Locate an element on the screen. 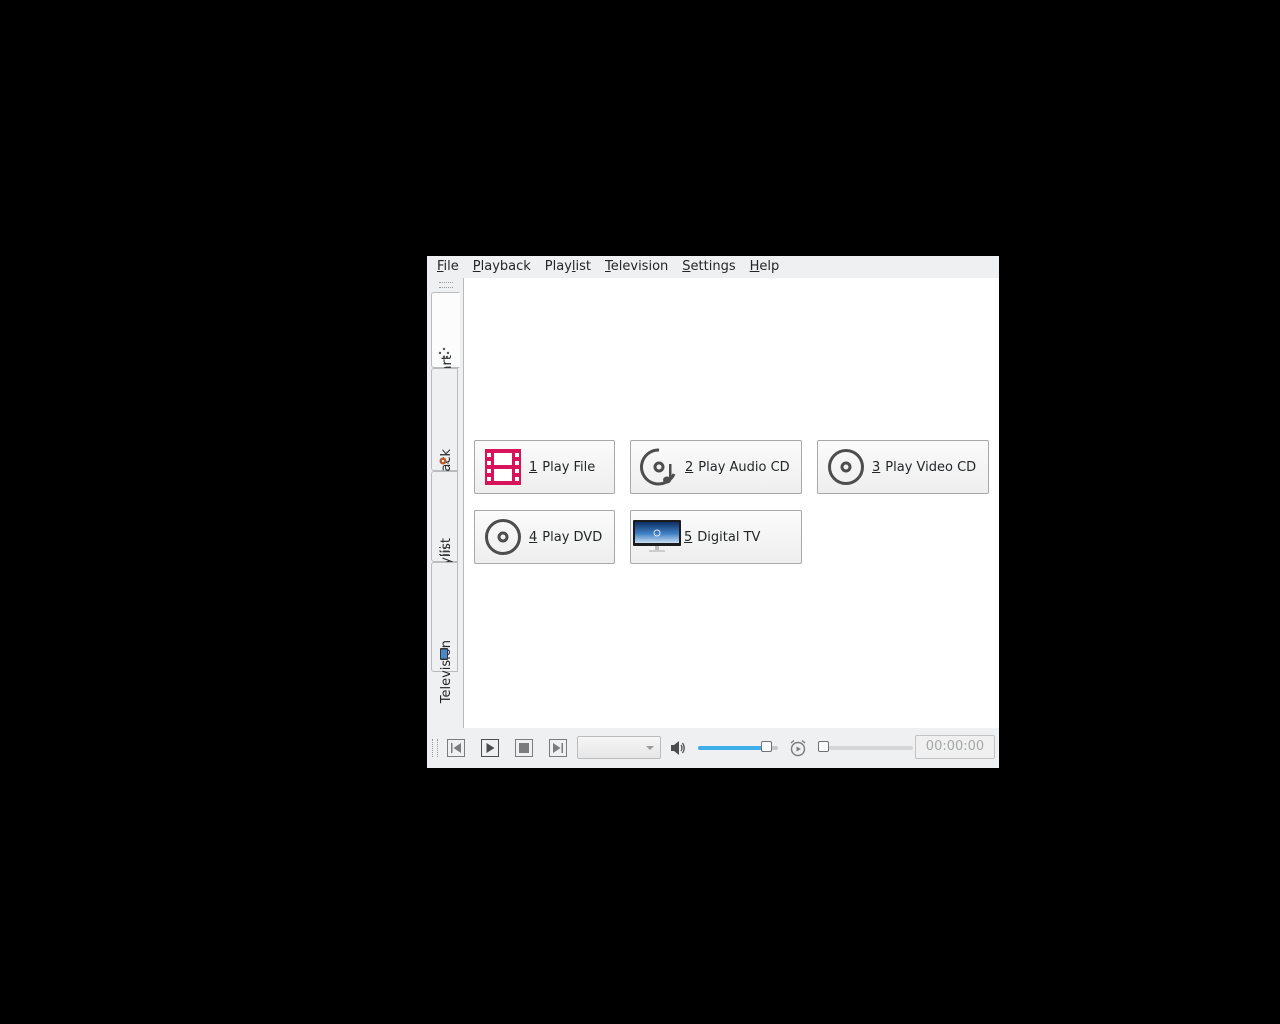 This screenshot has height=1024, width=1280. stop-button is located at coordinates (524, 748).